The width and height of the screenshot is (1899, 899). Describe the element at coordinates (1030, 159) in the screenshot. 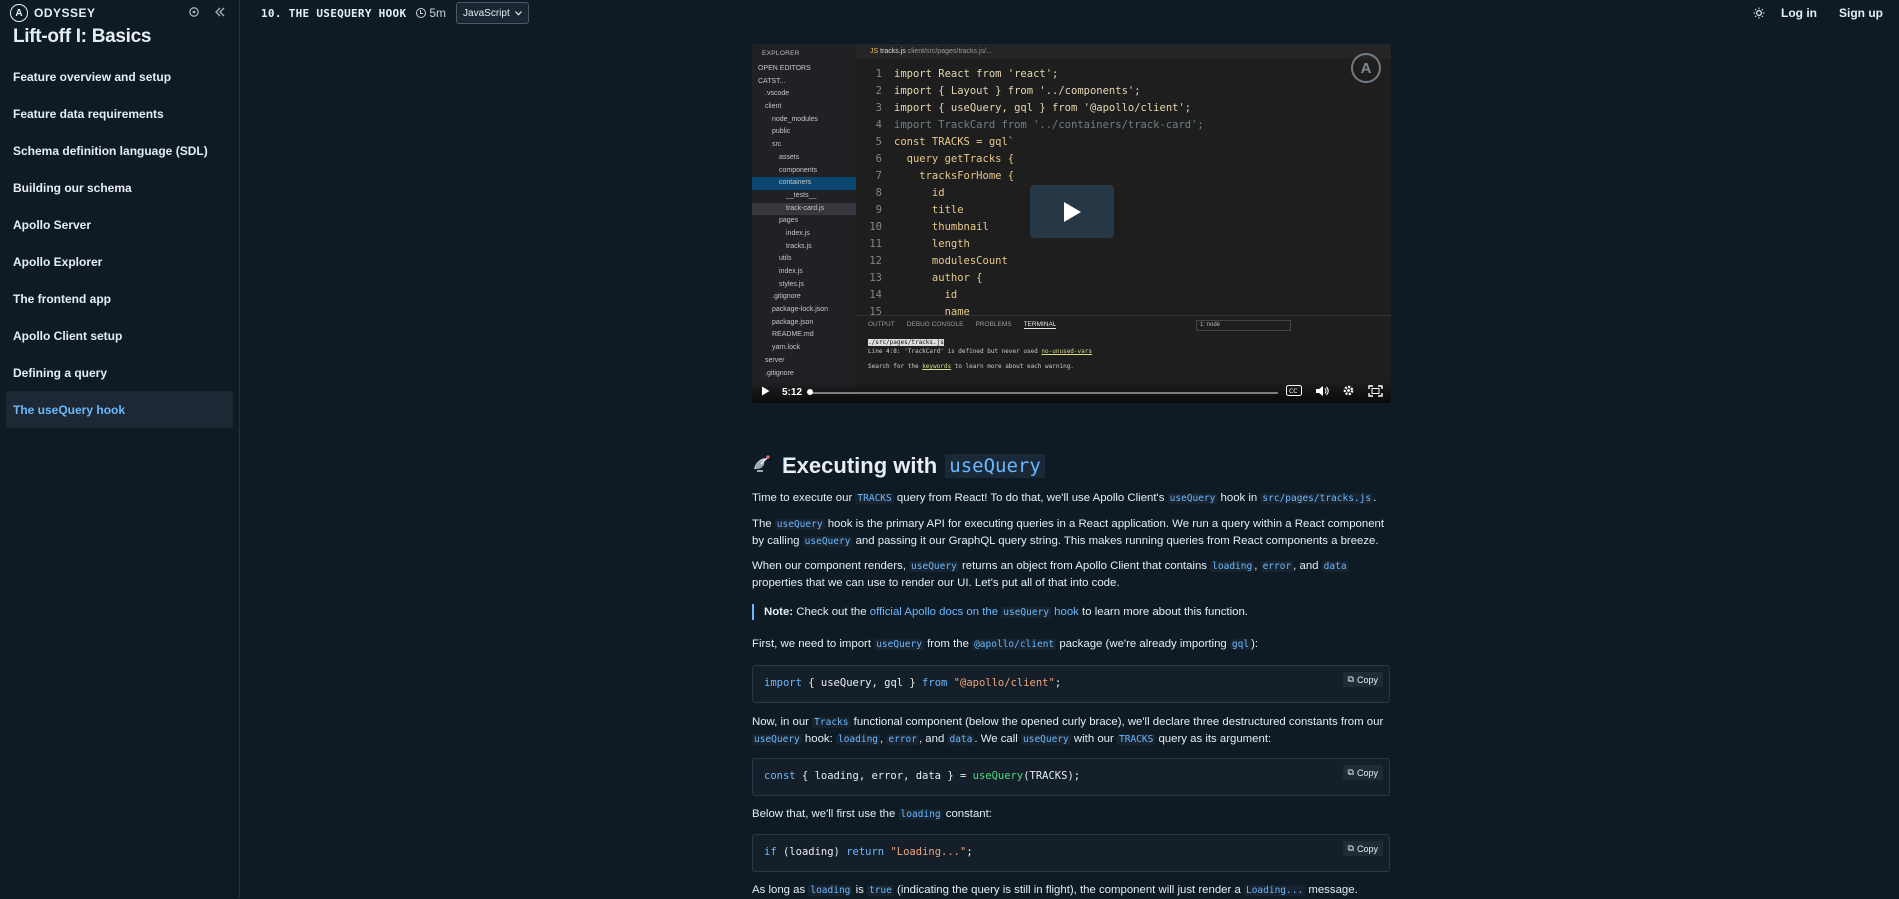

I see `code-line: 6 query getTracks {` at that location.